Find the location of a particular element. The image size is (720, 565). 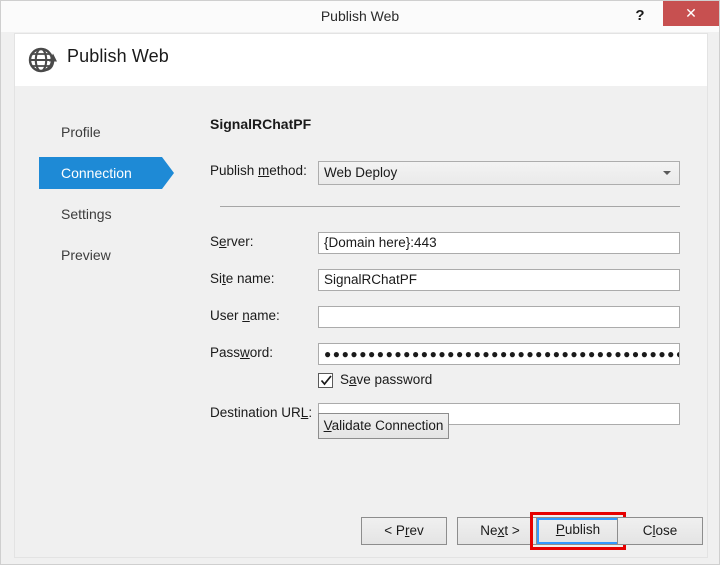

publish-button-annotation: Publish is located at coordinates (578, 531).